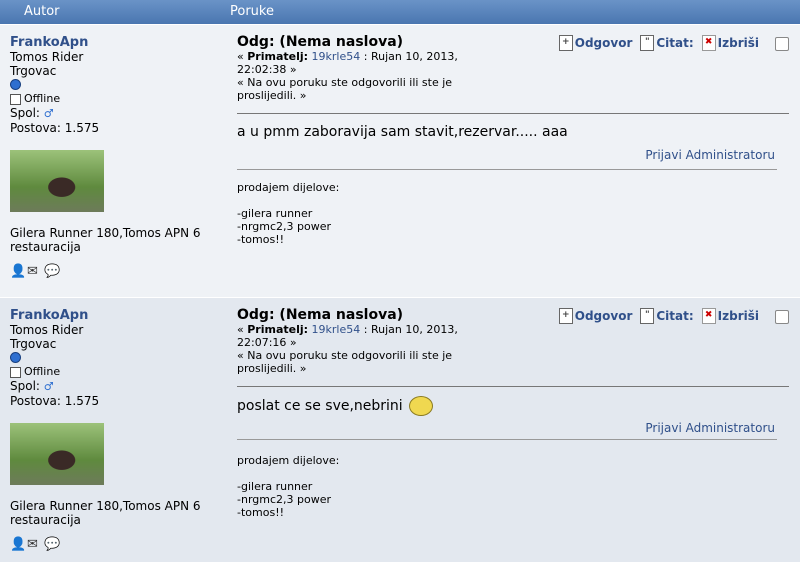 This screenshot has width=800, height=562. I want to click on column-header-messages: Poruke, so click(252, 11).